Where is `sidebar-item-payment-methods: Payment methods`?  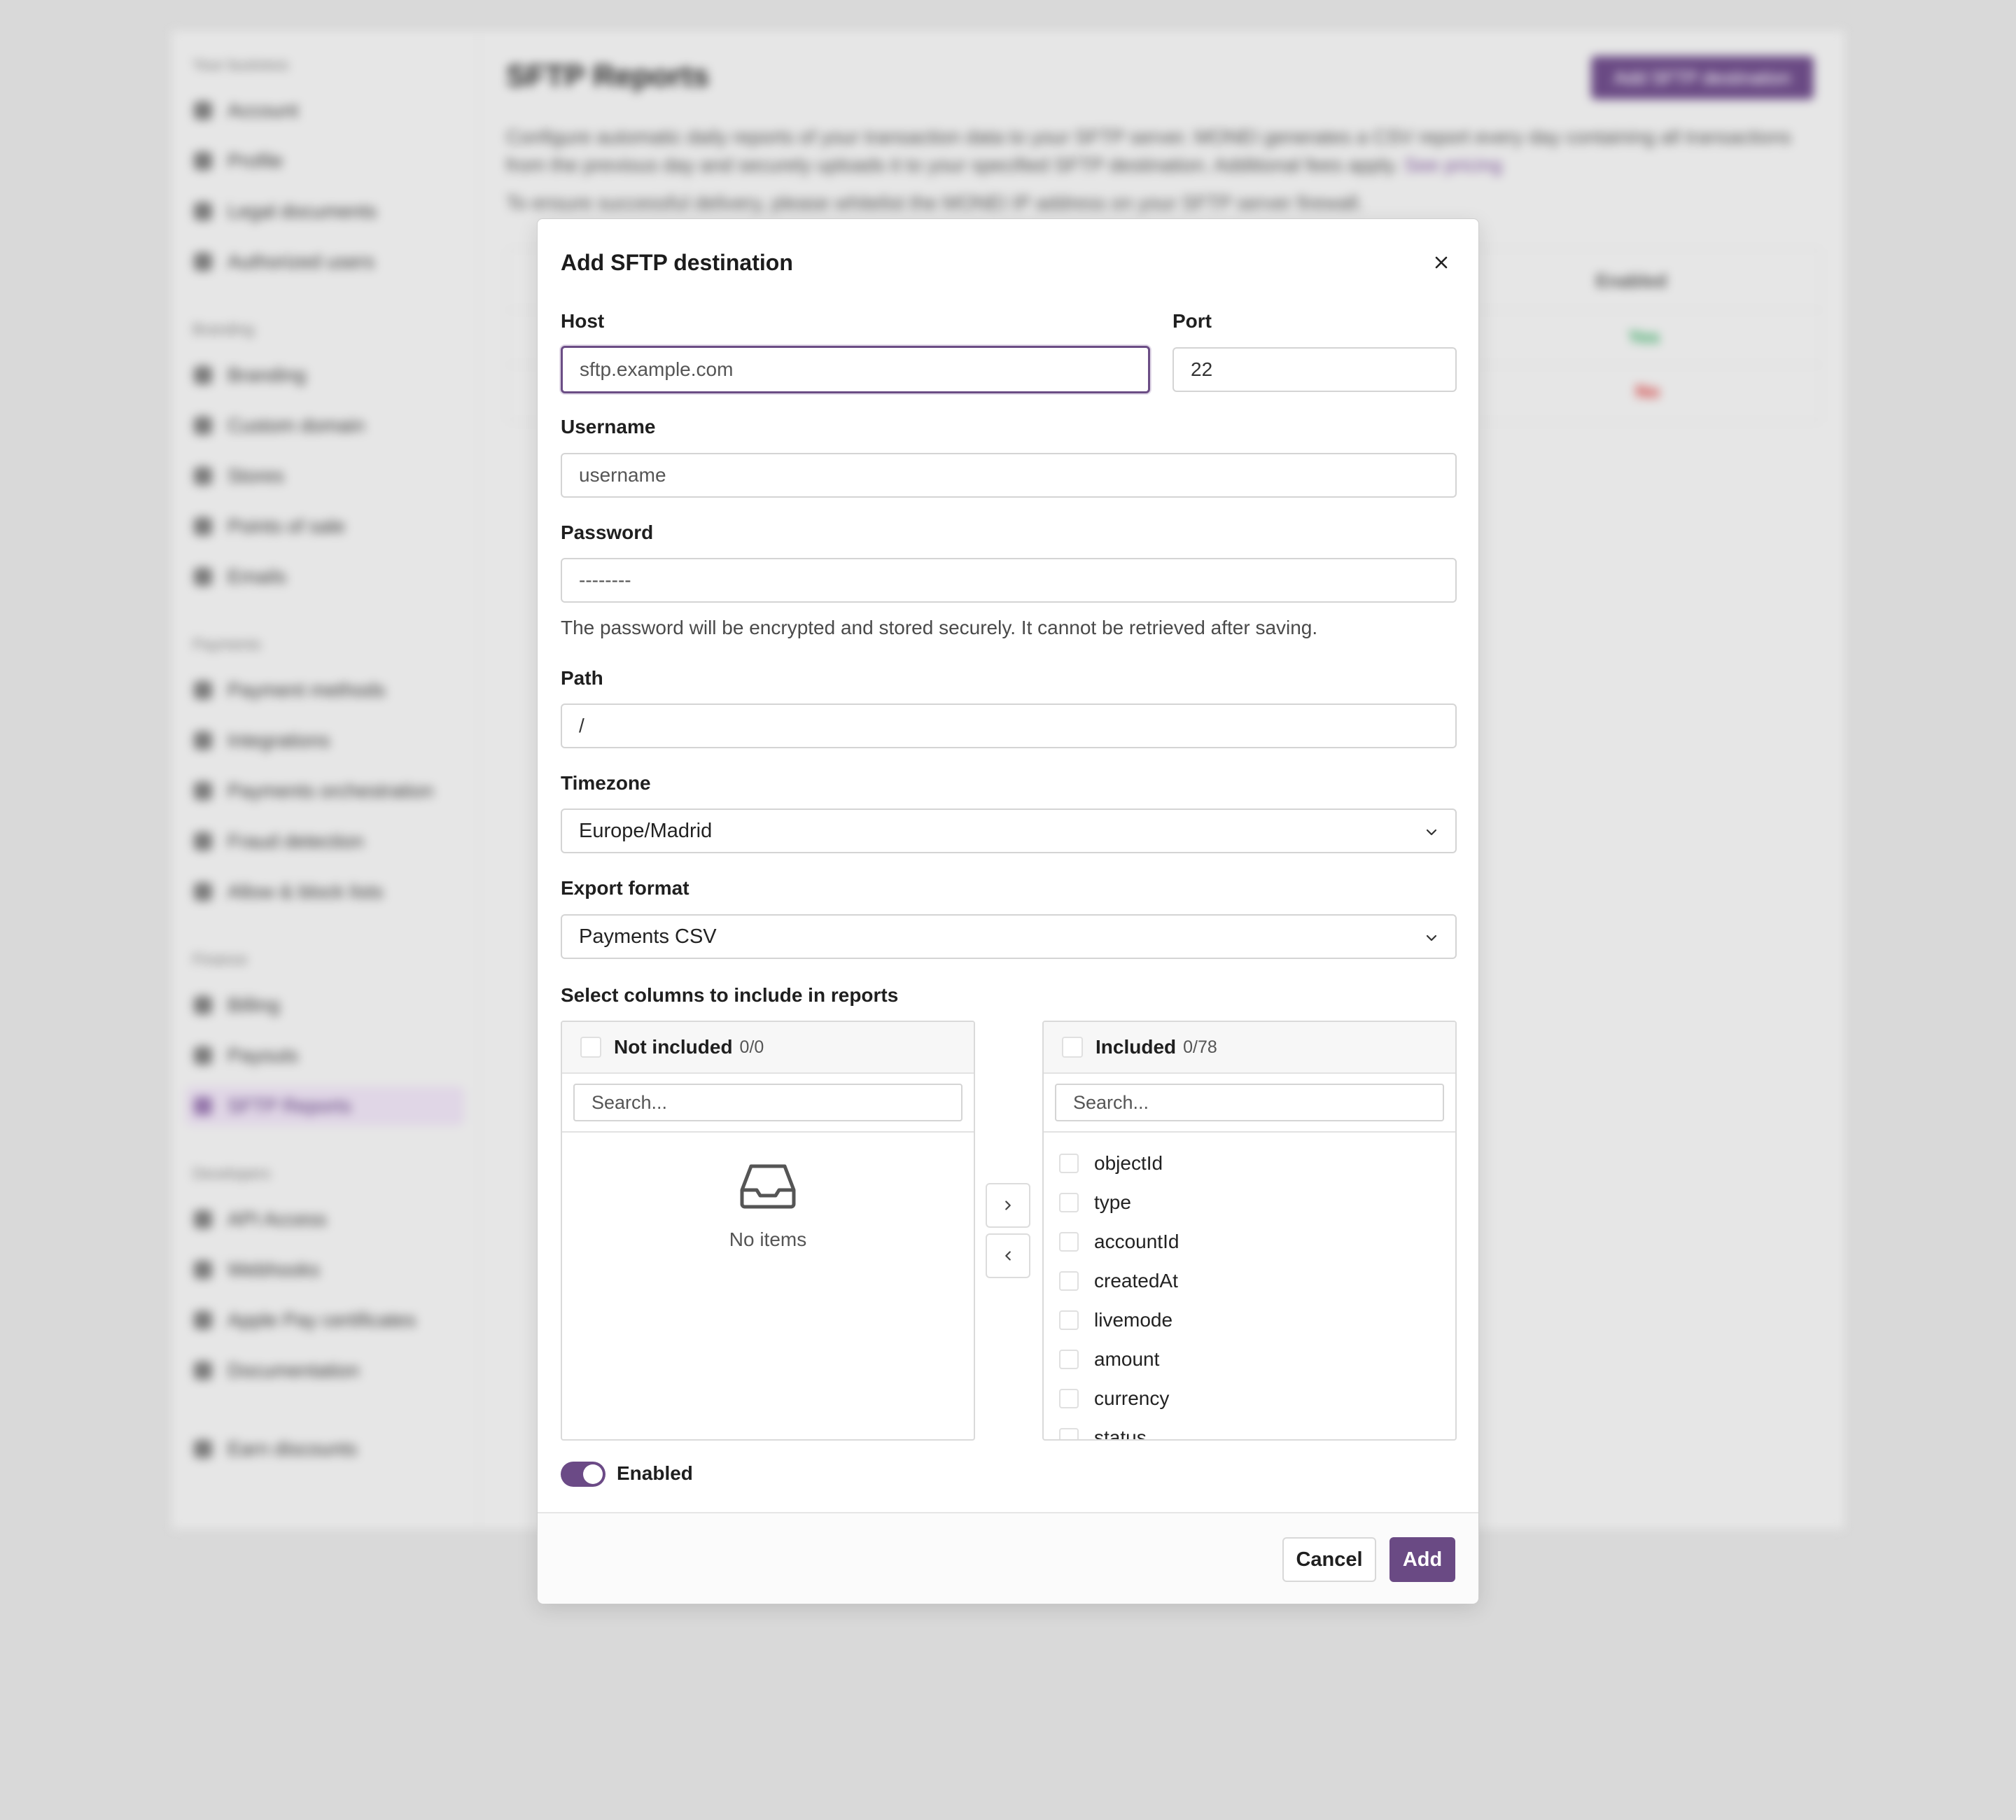
sidebar-item-payment-methods: Payment methods is located at coordinates (325, 690).